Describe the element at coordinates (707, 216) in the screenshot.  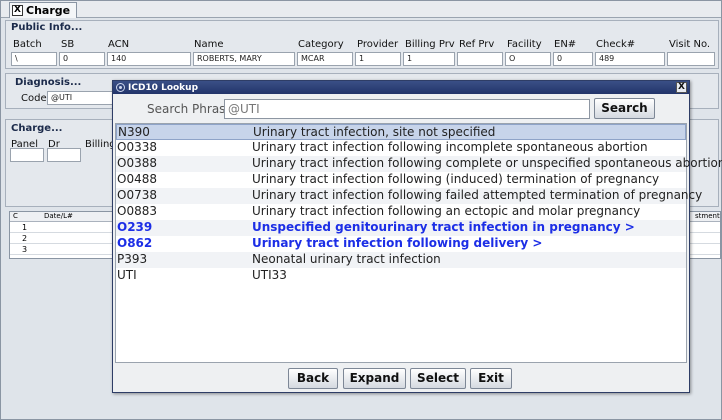
I see `grid-header-adjustment: stment` at that location.